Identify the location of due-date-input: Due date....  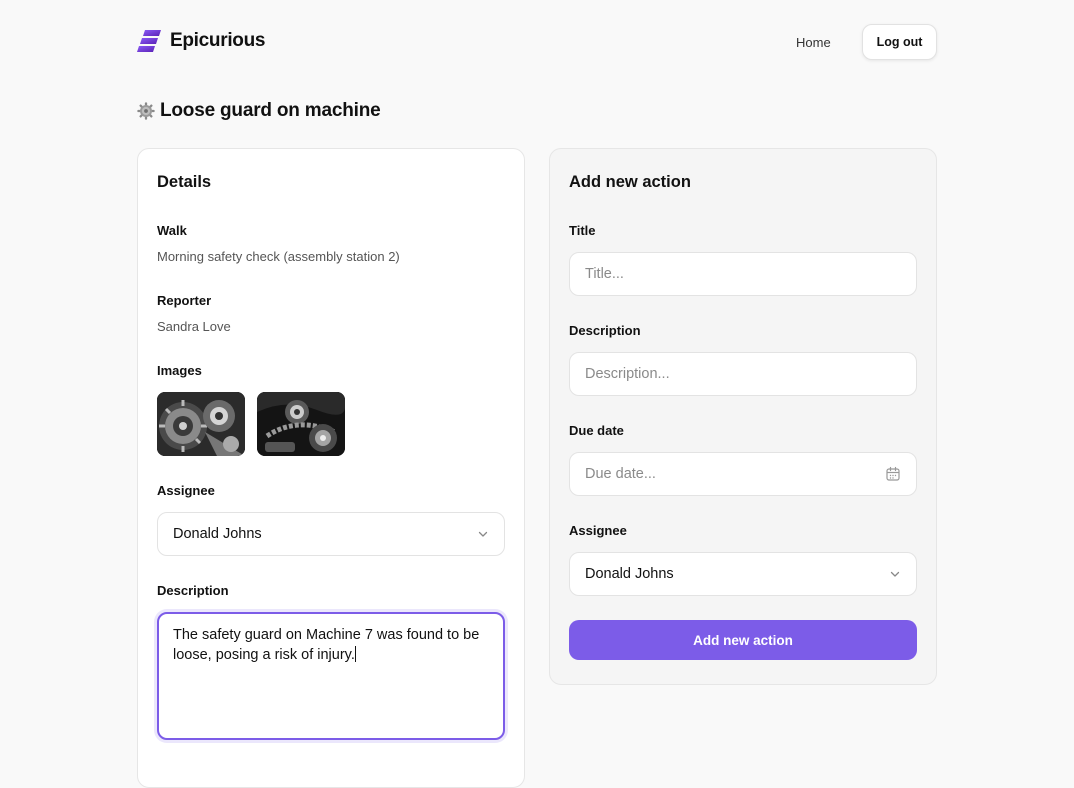
(743, 474).